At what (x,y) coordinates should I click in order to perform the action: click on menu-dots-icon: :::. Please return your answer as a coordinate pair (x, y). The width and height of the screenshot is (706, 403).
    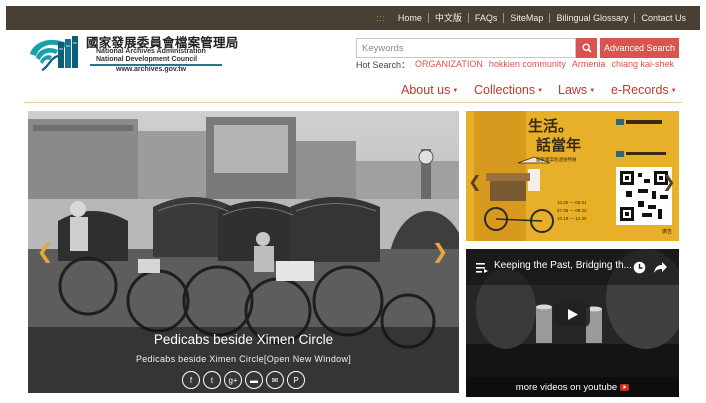
    Looking at the image, I should click on (381, 18).